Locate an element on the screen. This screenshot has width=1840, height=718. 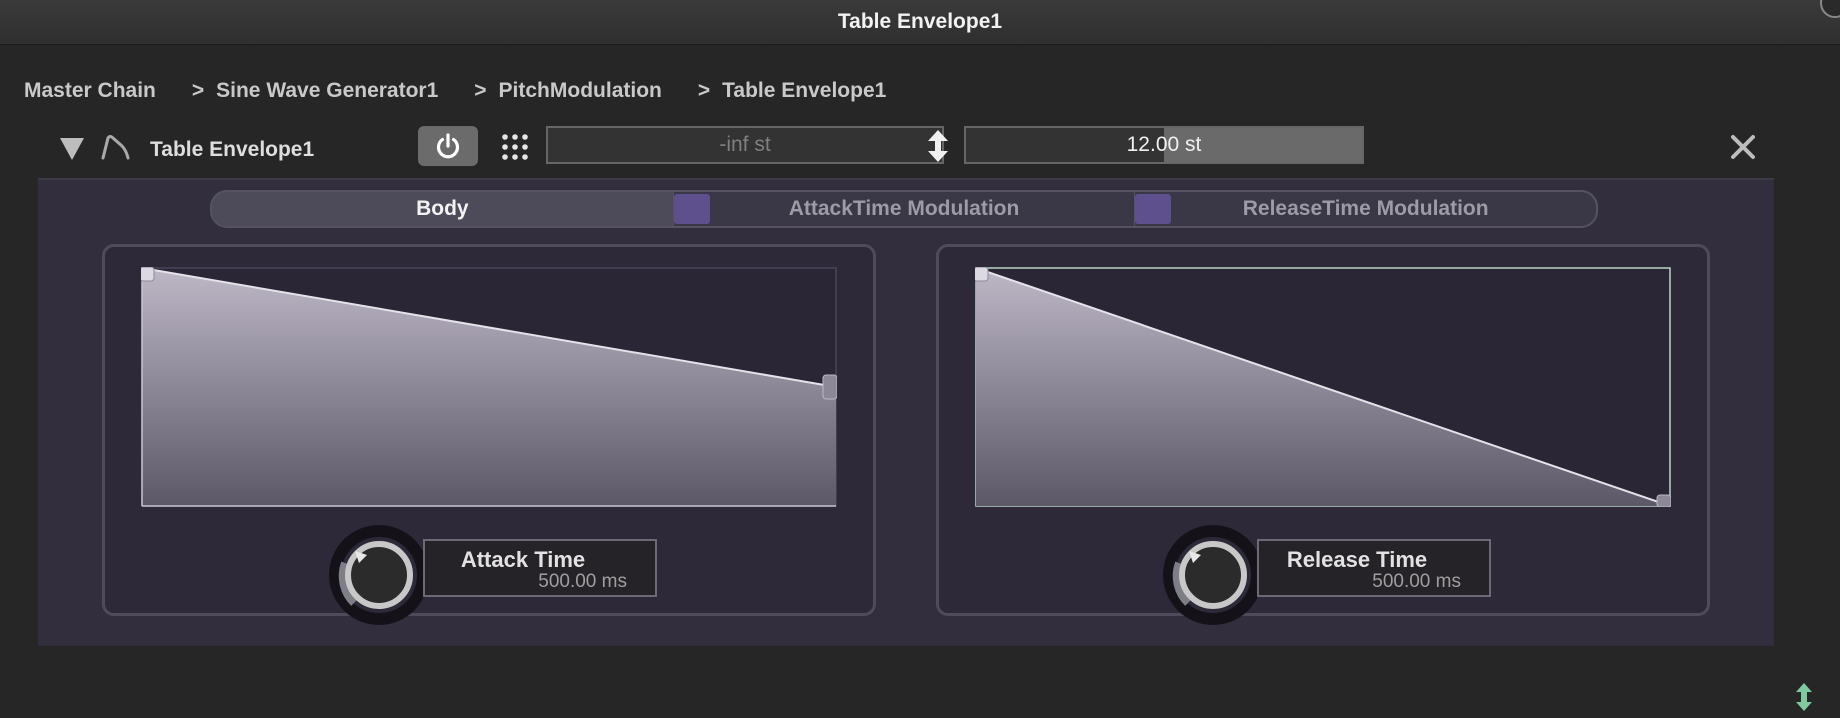
release-table-editor is located at coordinates (1323, 387).